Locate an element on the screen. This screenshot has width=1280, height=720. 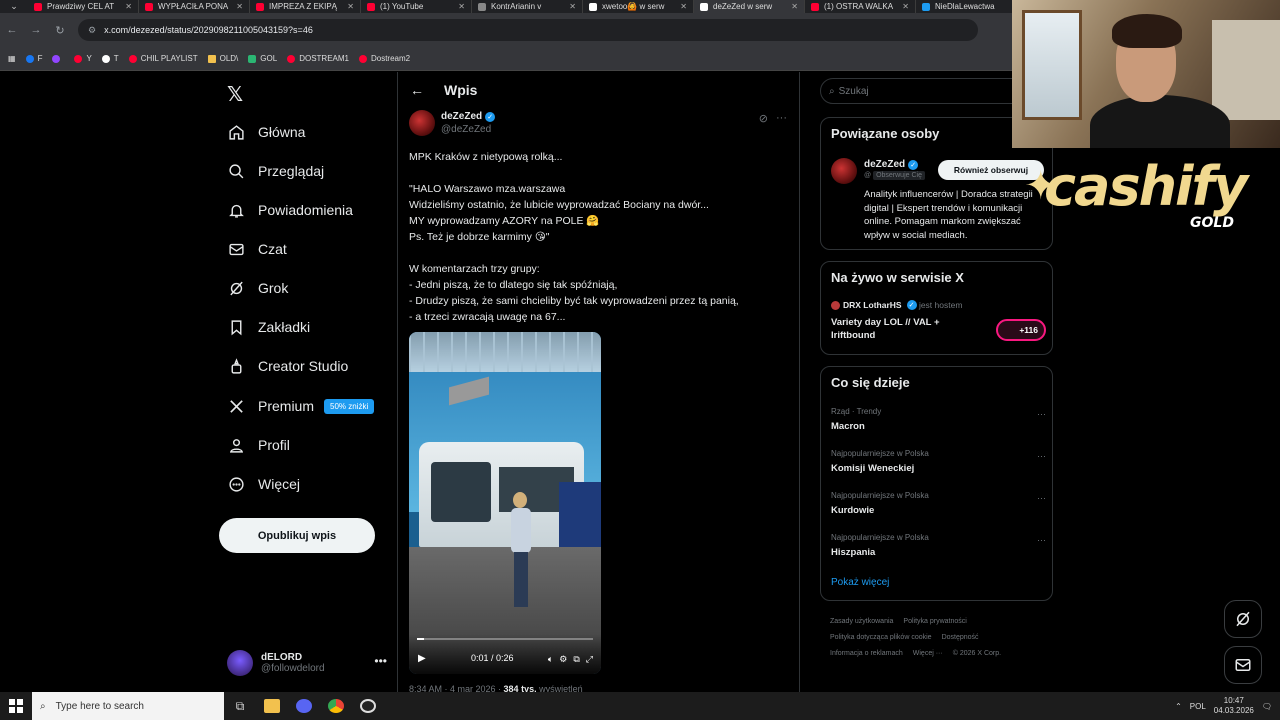
nav-item-grok: Grok is located at coordinates (257, 288).